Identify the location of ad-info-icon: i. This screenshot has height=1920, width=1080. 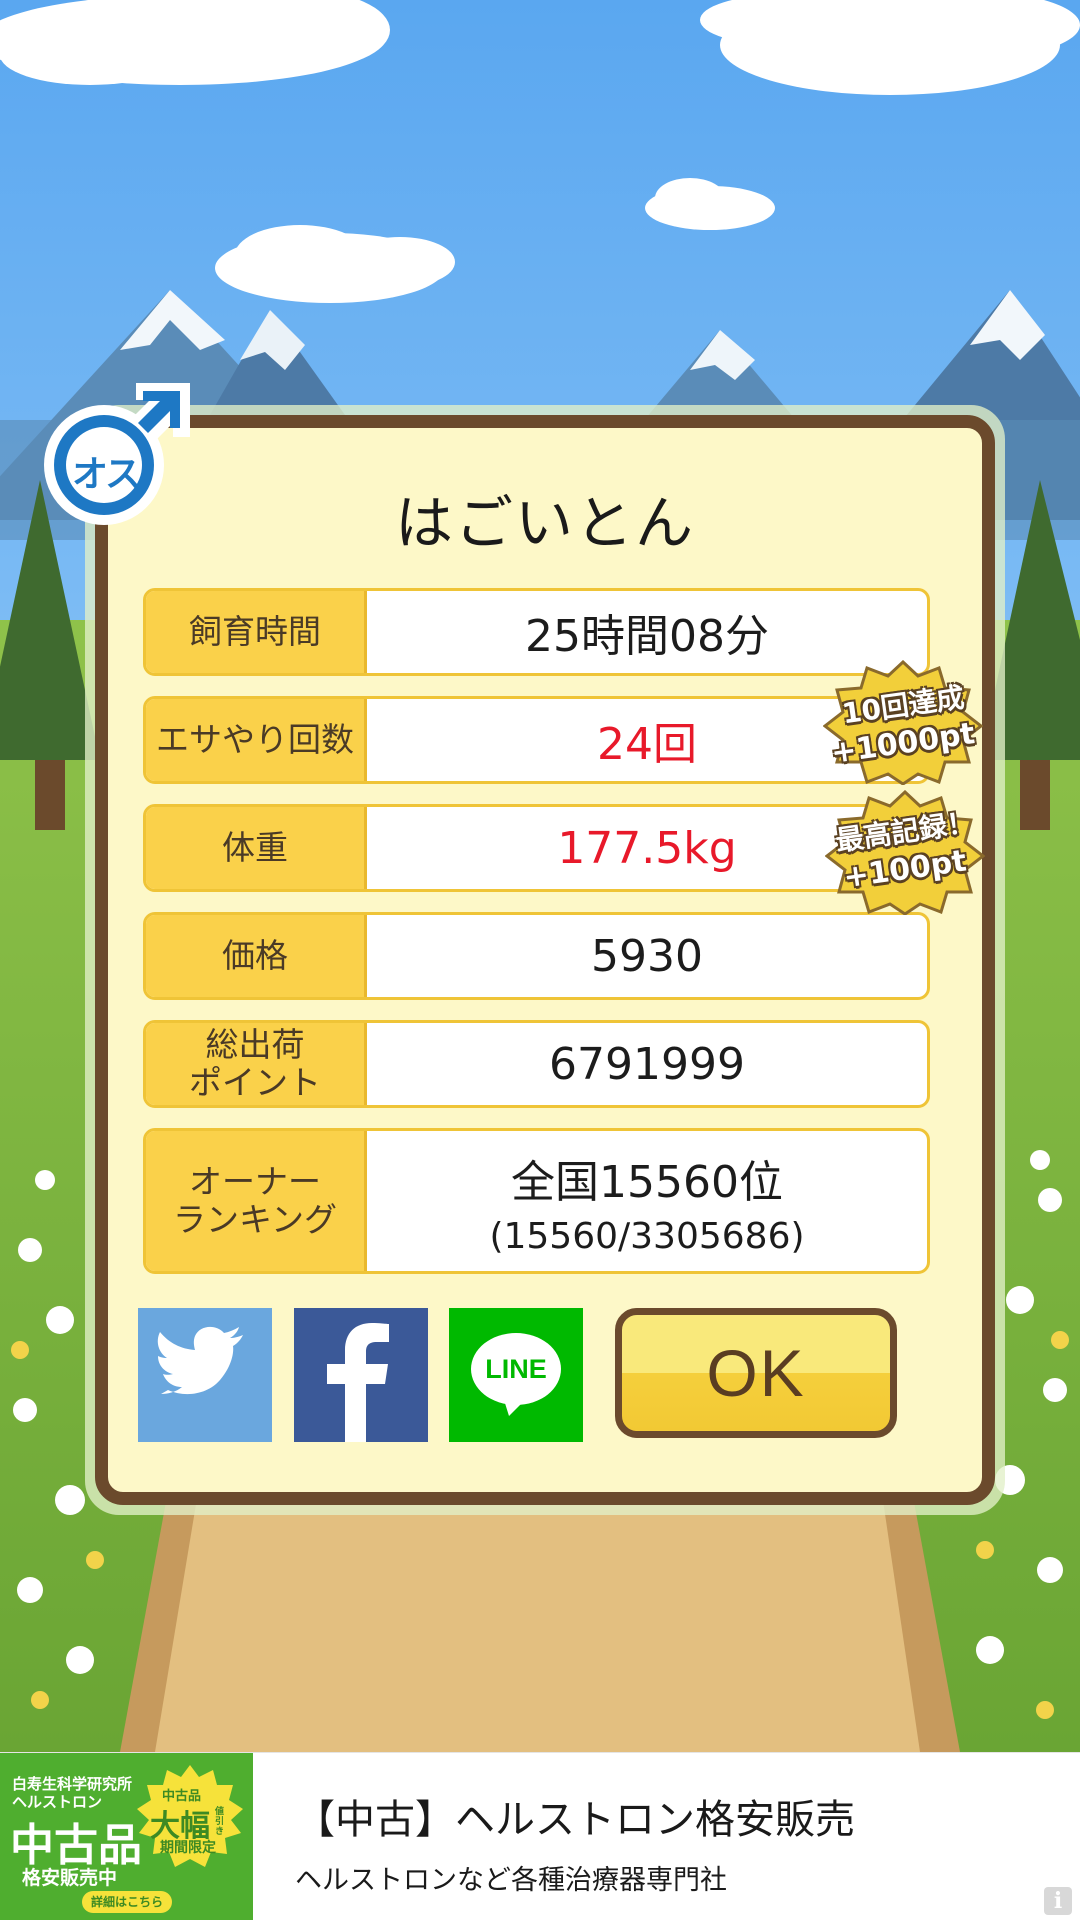
(1058, 1901).